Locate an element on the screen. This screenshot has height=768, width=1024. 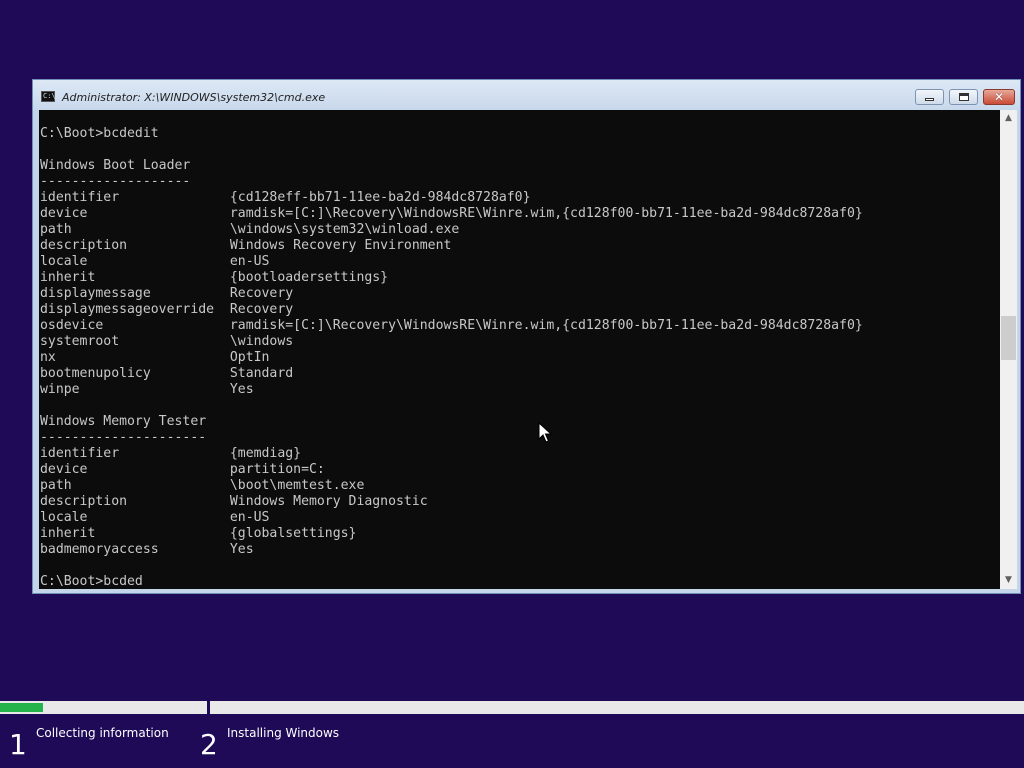
console-app-icon: C:\ is located at coordinates (48, 96).